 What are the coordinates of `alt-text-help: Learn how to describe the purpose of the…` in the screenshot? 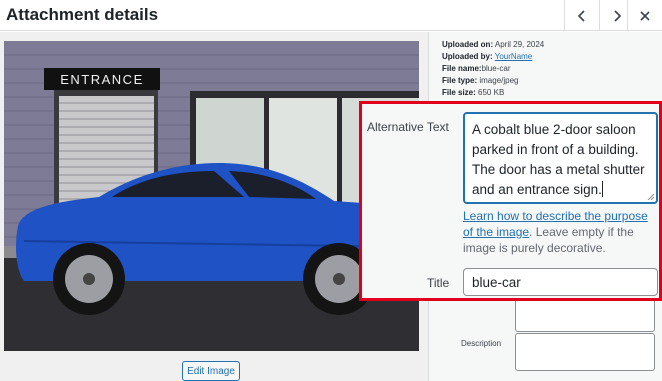 It's located at (562, 232).